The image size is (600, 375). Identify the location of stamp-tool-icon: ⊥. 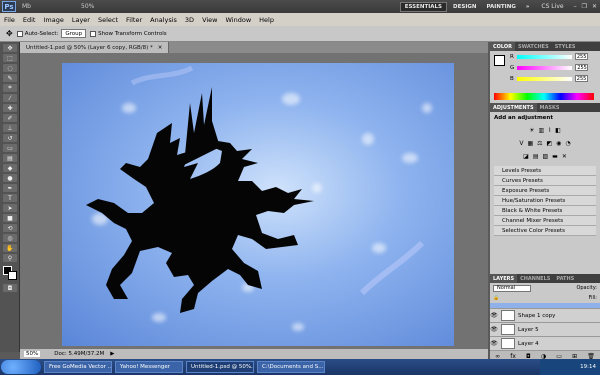
(10, 128).